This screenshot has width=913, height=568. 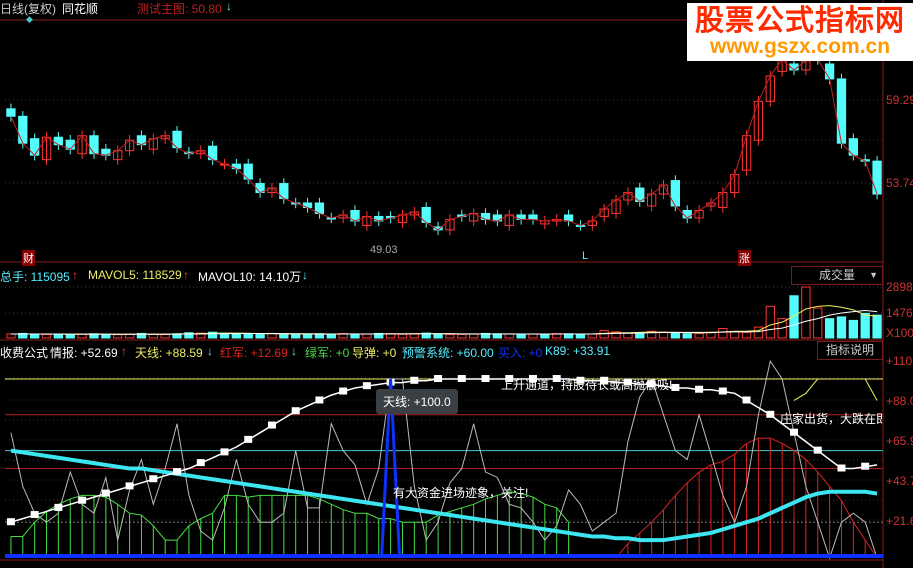 What do you see at coordinates (899, 313) in the screenshot?
I see `volume-axis-label: 1476` at bounding box center [899, 313].